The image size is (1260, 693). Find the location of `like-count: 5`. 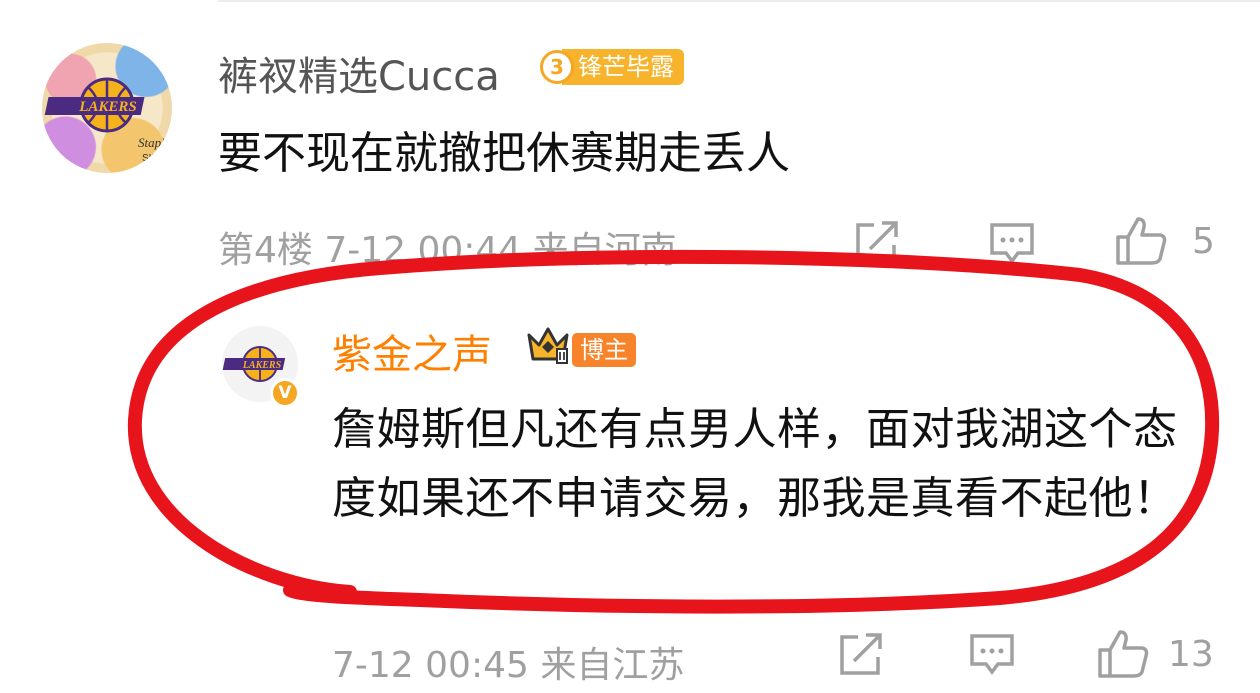

like-count: 5 is located at coordinates (1203, 241).